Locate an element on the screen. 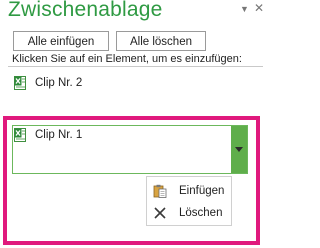 Image resolution: width=320 pixels, height=248 pixels. clip-item-2: Clip Nr. 2 is located at coordinates (48, 83).